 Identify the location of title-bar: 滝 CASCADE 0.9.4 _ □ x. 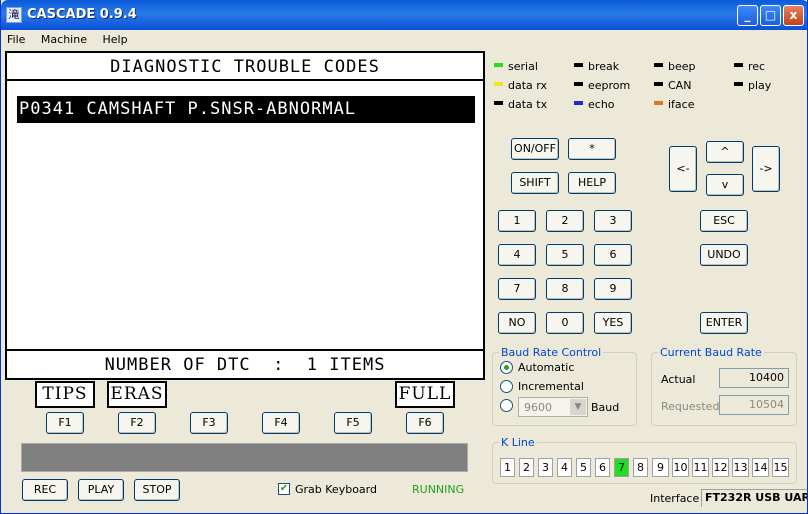
(404, 15).